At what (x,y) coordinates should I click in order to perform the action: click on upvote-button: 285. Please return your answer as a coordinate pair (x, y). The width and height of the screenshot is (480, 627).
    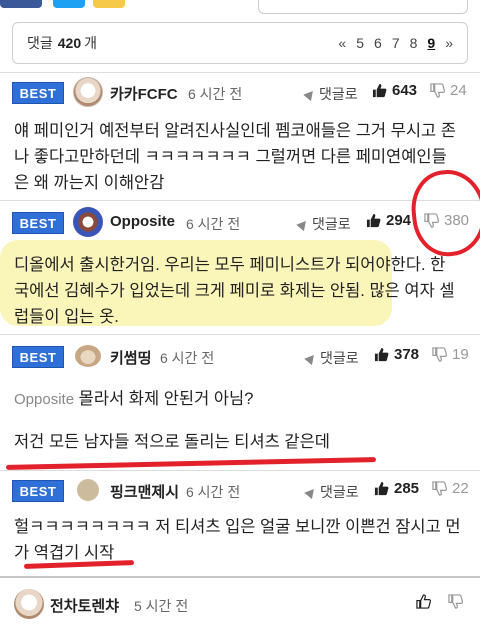
    Looking at the image, I should click on (396, 488).